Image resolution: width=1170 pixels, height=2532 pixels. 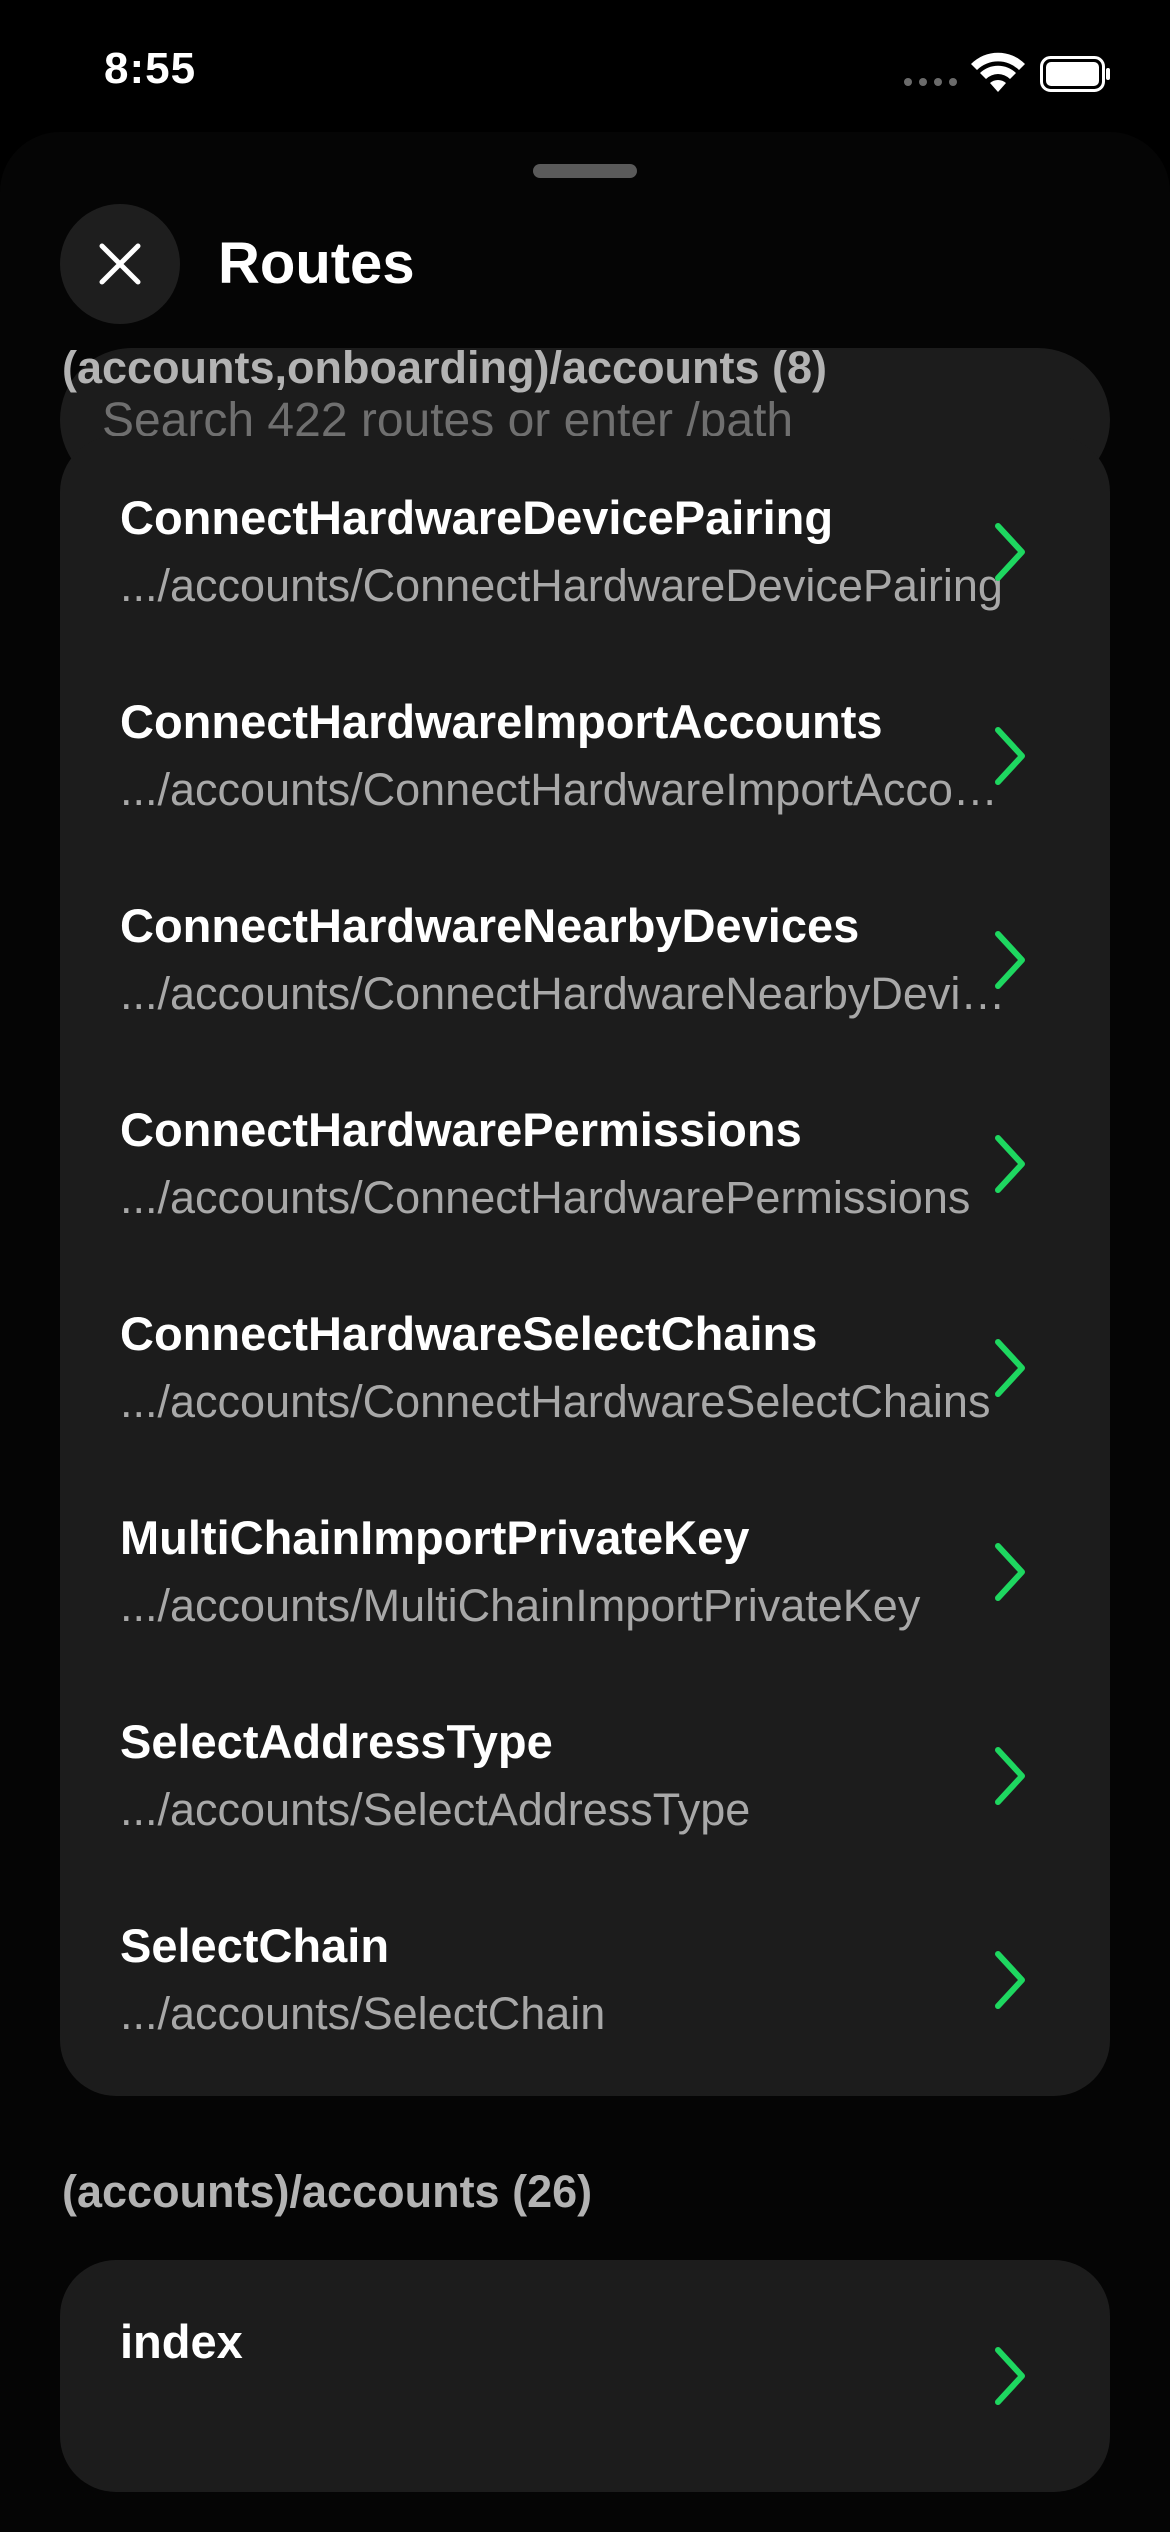 What do you see at coordinates (445, 367) in the screenshot?
I see `section-header: (accounts,onboarding)/accounts (8)` at bounding box center [445, 367].